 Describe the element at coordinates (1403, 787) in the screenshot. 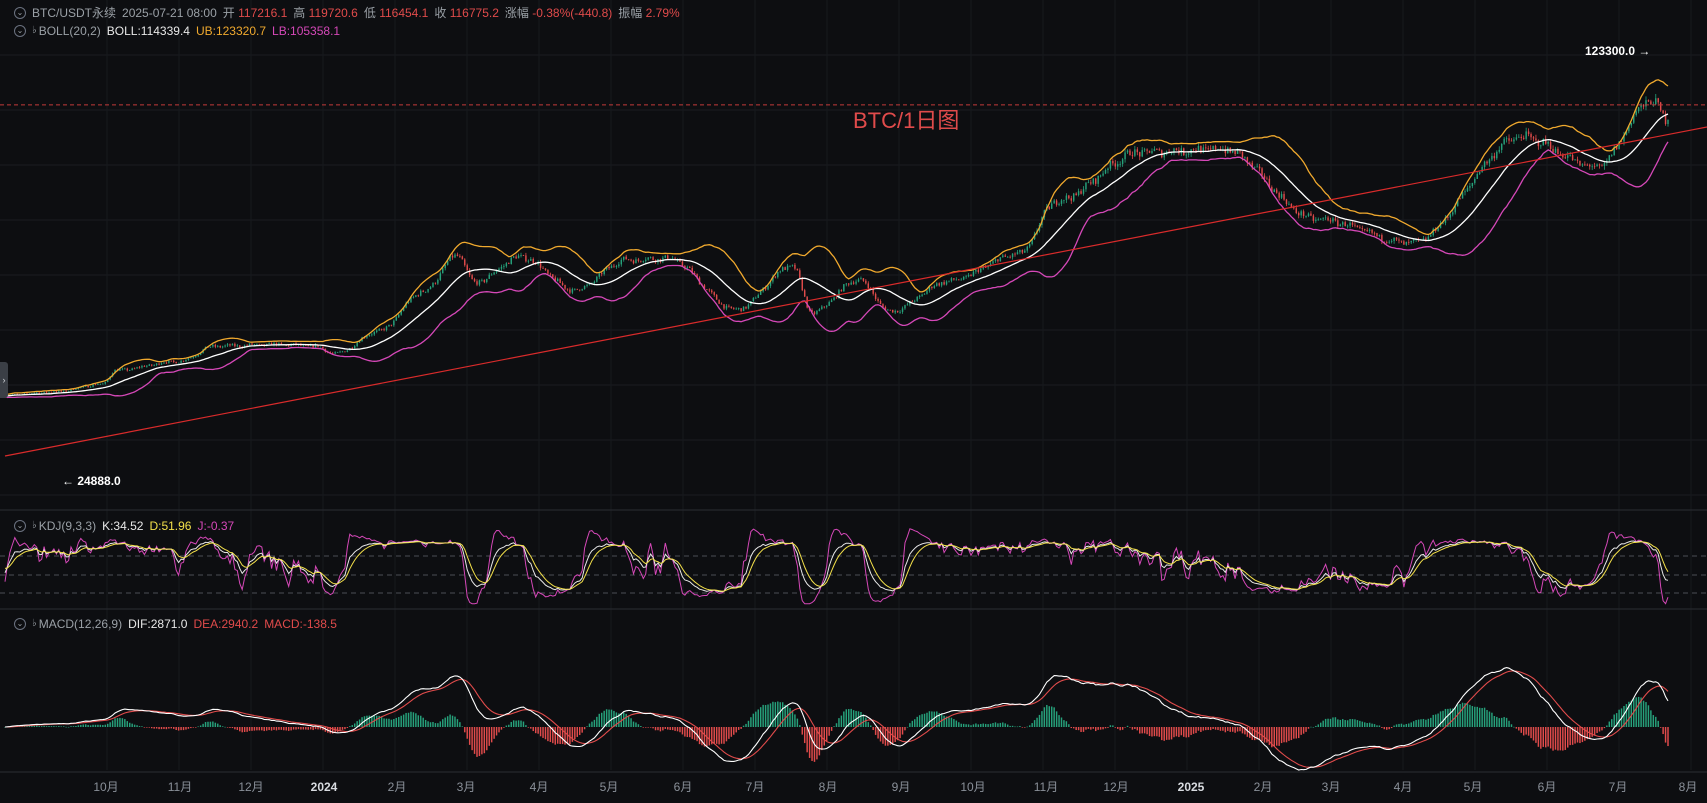

I see `x-axis-tick-label: 4月` at that location.